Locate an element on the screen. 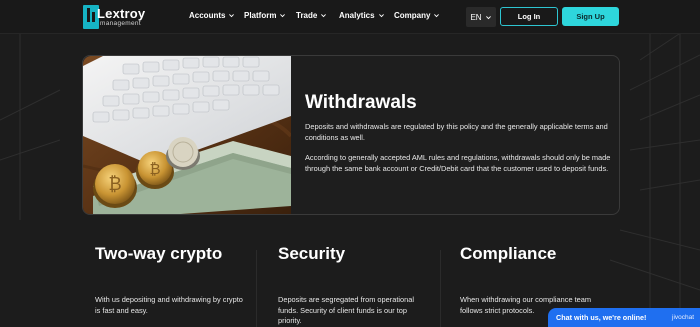 The width and height of the screenshot is (700, 327). signup-button: Sign Up is located at coordinates (590, 16).